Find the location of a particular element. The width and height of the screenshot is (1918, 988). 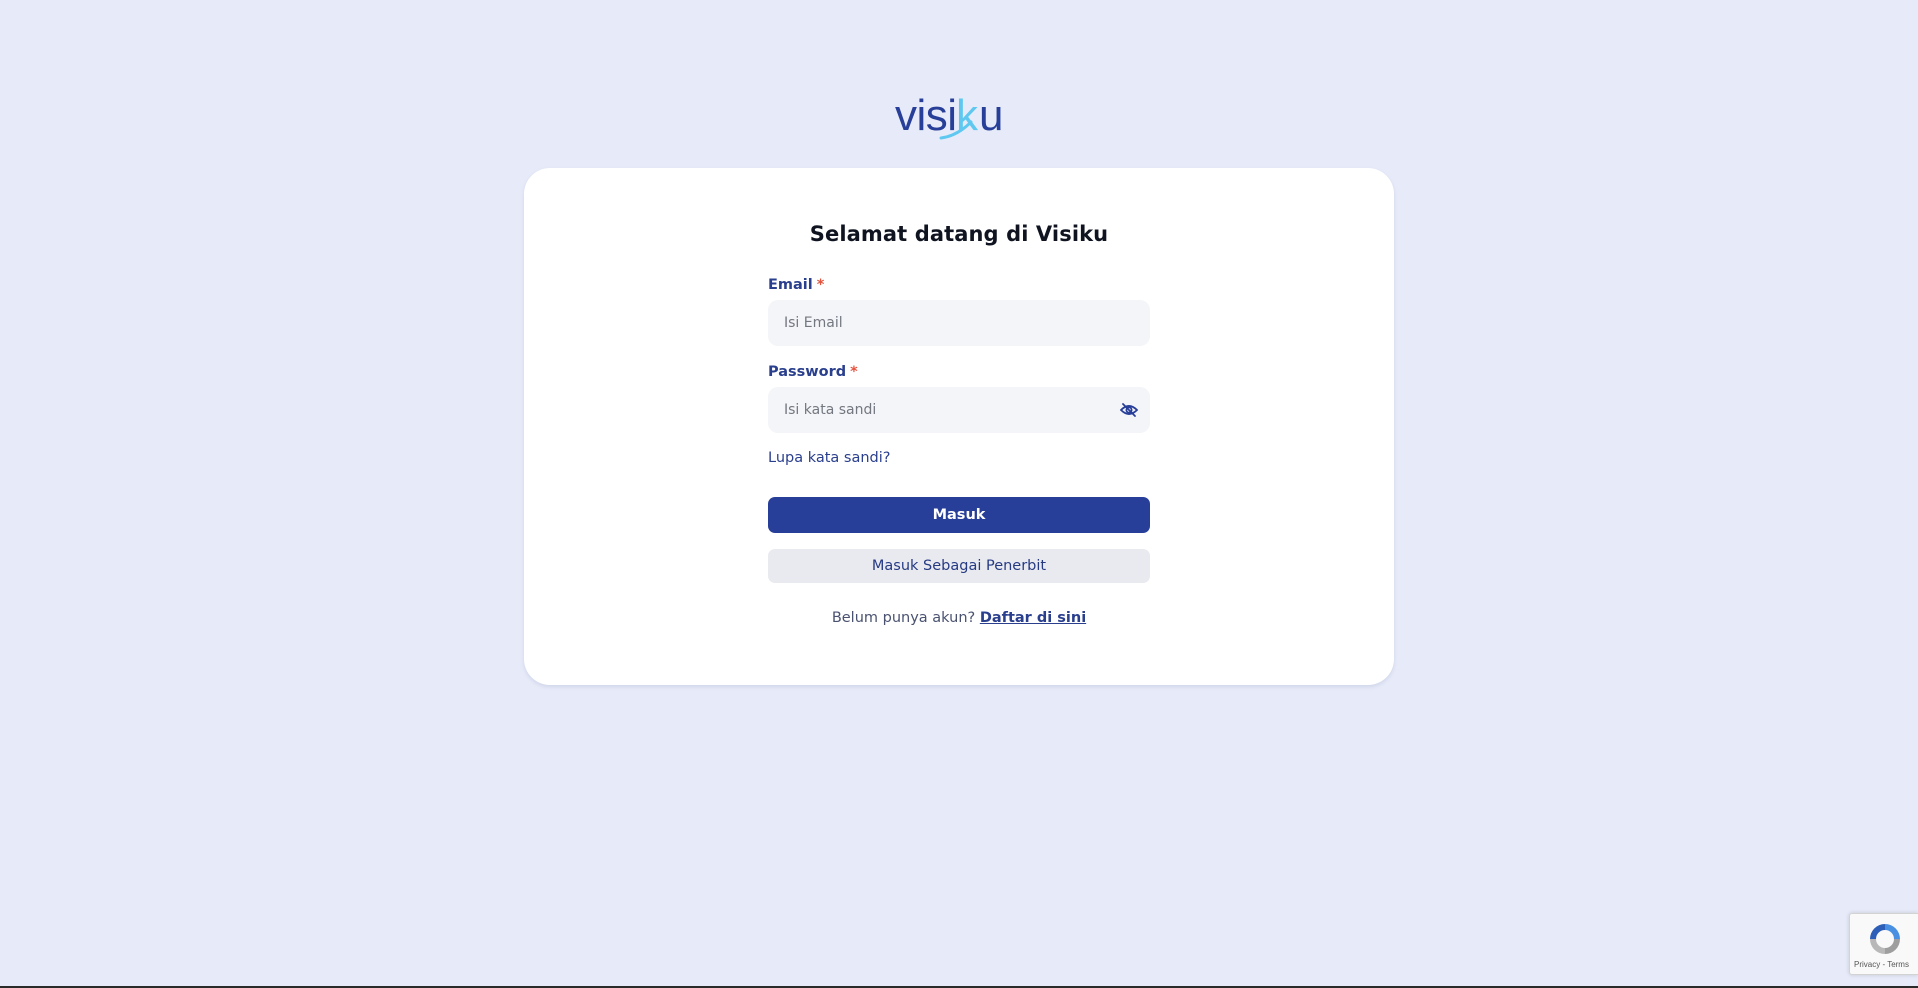

signup-prompt: Belum punya akun? Daftar di sini is located at coordinates (959, 618).